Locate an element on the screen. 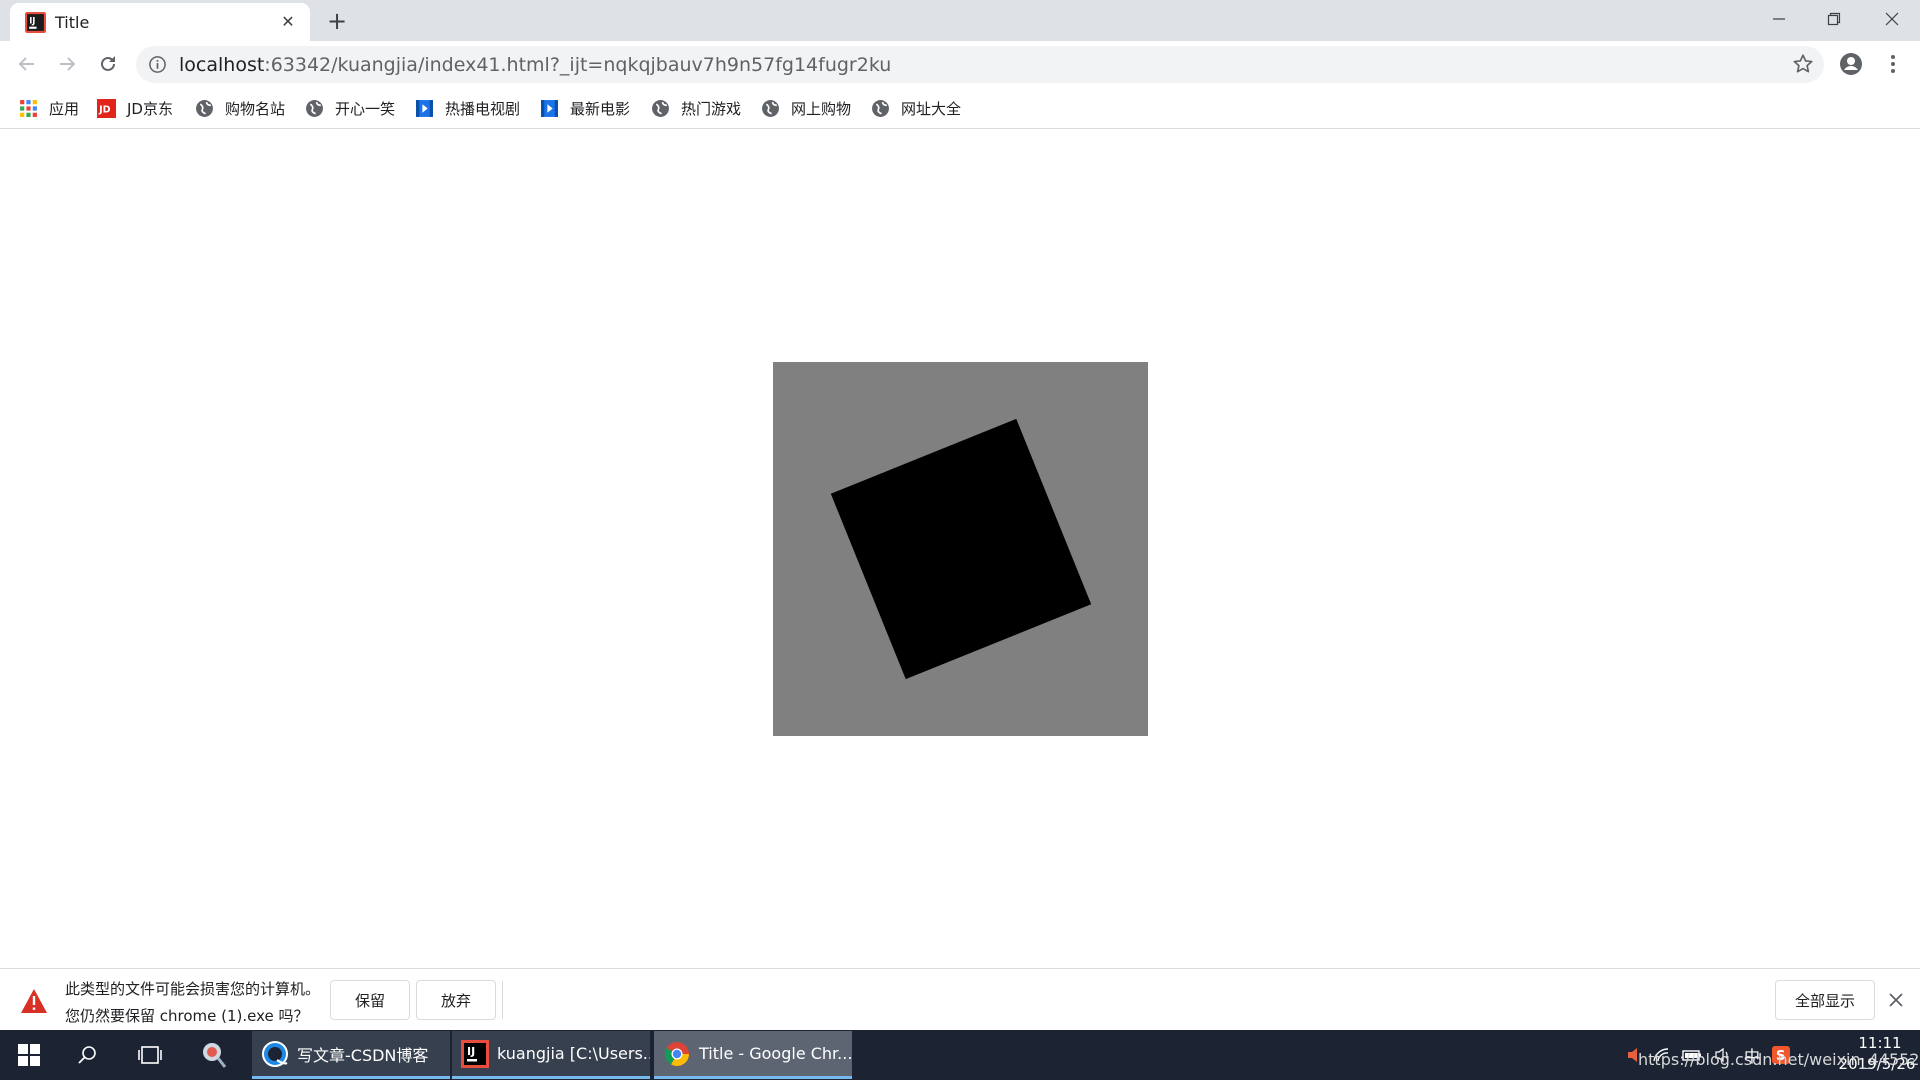 The height and width of the screenshot is (1080, 1920). restore-icon is located at coordinates (1834, 19).